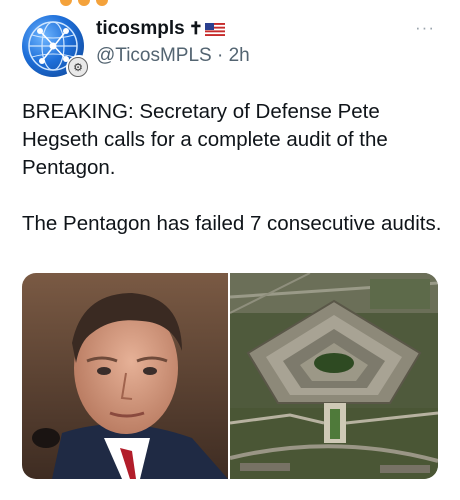 Image resolution: width=460 pixels, height=500 pixels. I want to click on seal-icon: ⚙, so click(78, 67).